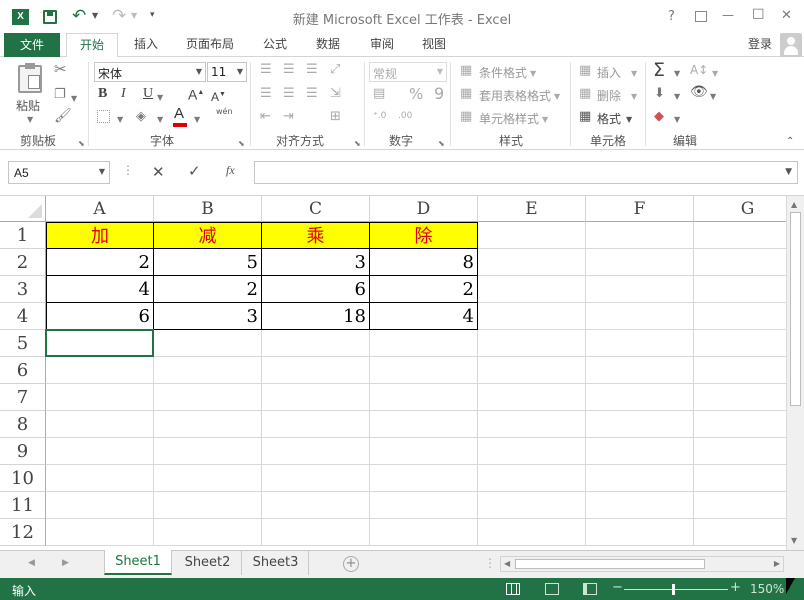  Describe the element at coordinates (208, 316) in the screenshot. I see `data-cell: 3` at that location.